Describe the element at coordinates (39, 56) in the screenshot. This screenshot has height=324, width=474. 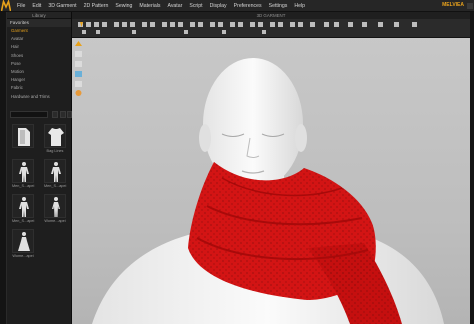
I see `library-item-shoes: Shoes` at that location.